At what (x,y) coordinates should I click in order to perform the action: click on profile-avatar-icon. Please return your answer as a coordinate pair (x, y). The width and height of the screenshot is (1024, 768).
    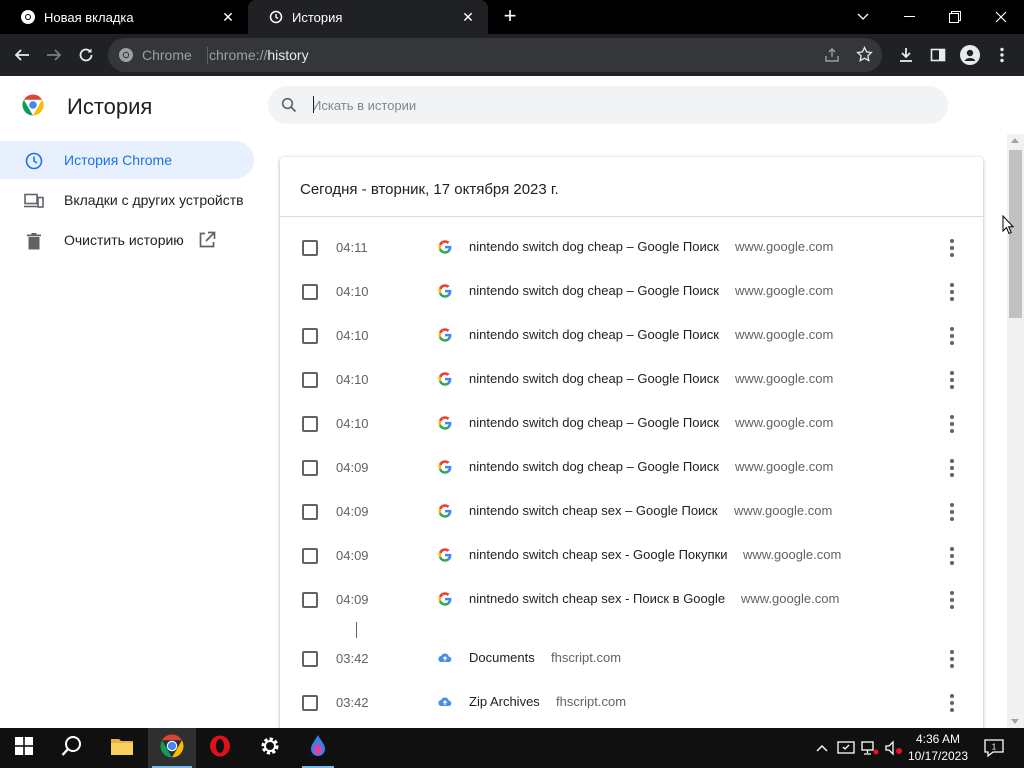
    Looking at the image, I should click on (970, 55).